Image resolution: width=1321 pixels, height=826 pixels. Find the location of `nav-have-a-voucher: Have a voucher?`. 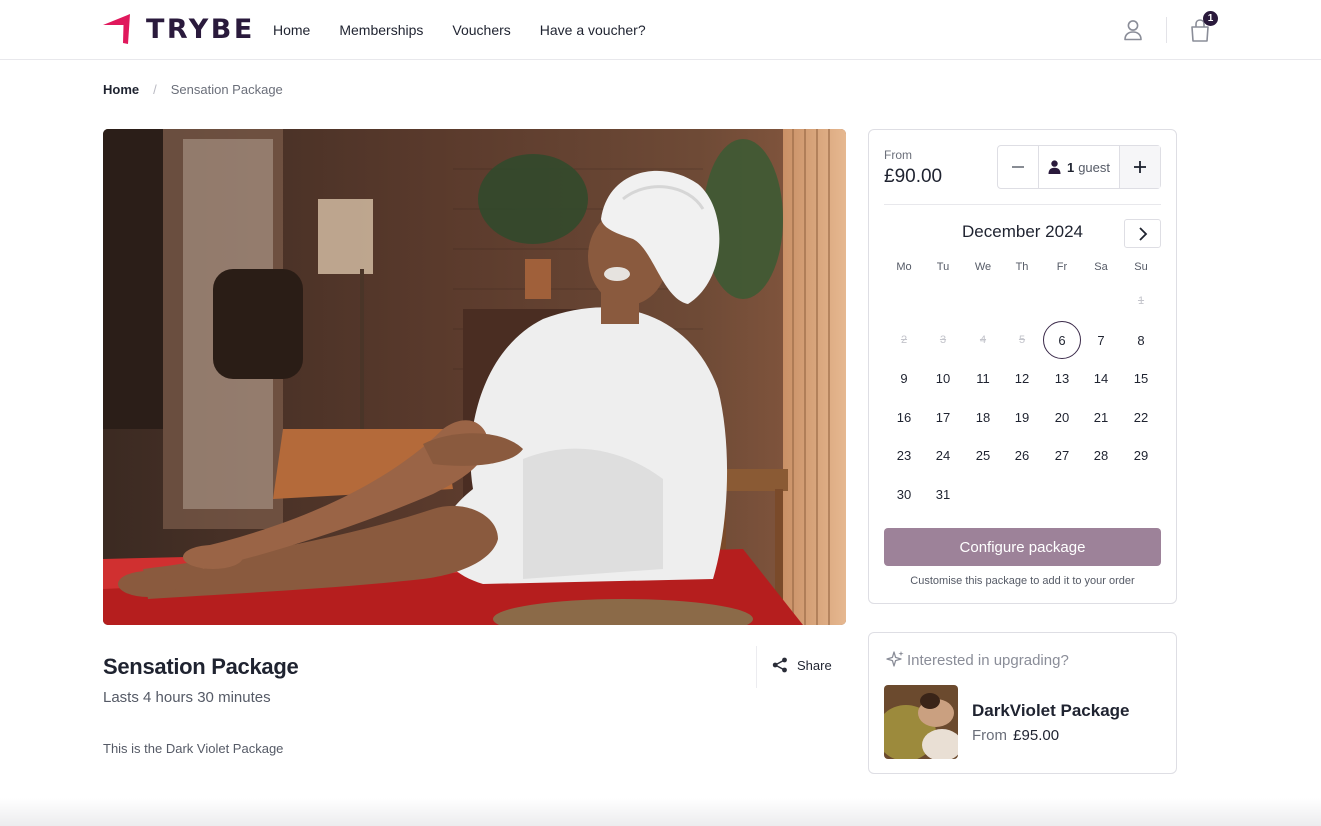

nav-have-a-voucher: Have a voucher? is located at coordinates (593, 30).